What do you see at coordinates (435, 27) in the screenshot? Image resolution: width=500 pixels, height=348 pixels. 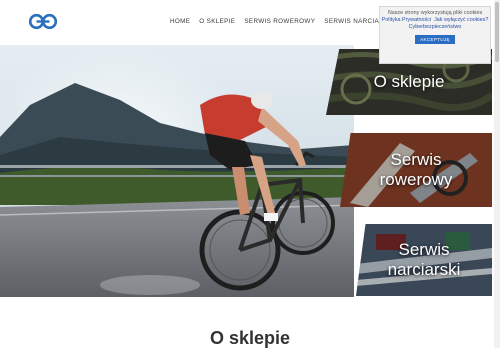 I see `cookie-link-cyber: Cyberbezpieczeństwo` at bounding box center [435, 27].